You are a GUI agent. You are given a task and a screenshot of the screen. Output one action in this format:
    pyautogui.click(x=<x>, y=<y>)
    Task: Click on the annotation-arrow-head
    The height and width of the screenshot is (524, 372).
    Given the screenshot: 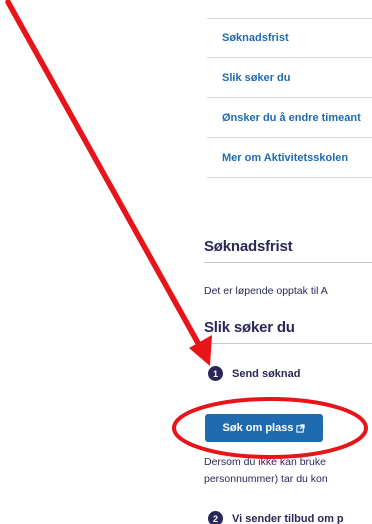 What is the action you would take?
    pyautogui.click(x=200, y=350)
    